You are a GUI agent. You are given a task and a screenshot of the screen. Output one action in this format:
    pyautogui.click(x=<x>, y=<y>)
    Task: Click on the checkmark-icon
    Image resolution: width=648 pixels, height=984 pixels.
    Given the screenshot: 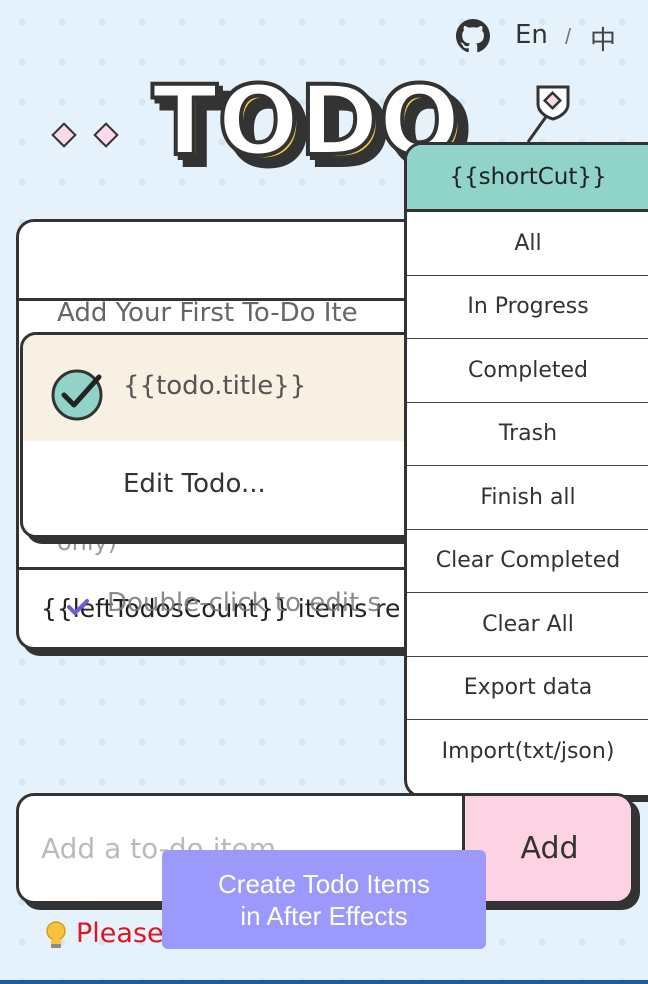 What is the action you would take?
    pyautogui.click(x=78, y=607)
    